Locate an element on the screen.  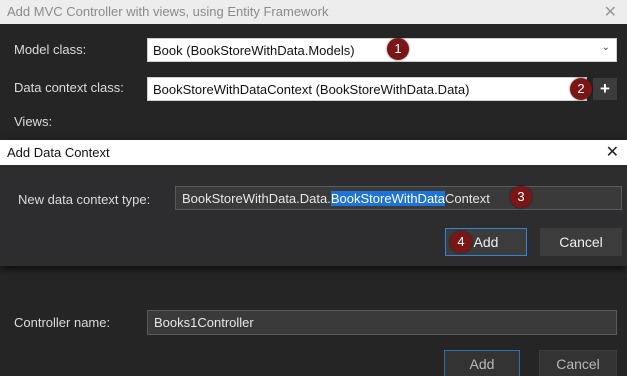
model-class-value: Book (BookStoreWithData.Models) is located at coordinates (254, 50).